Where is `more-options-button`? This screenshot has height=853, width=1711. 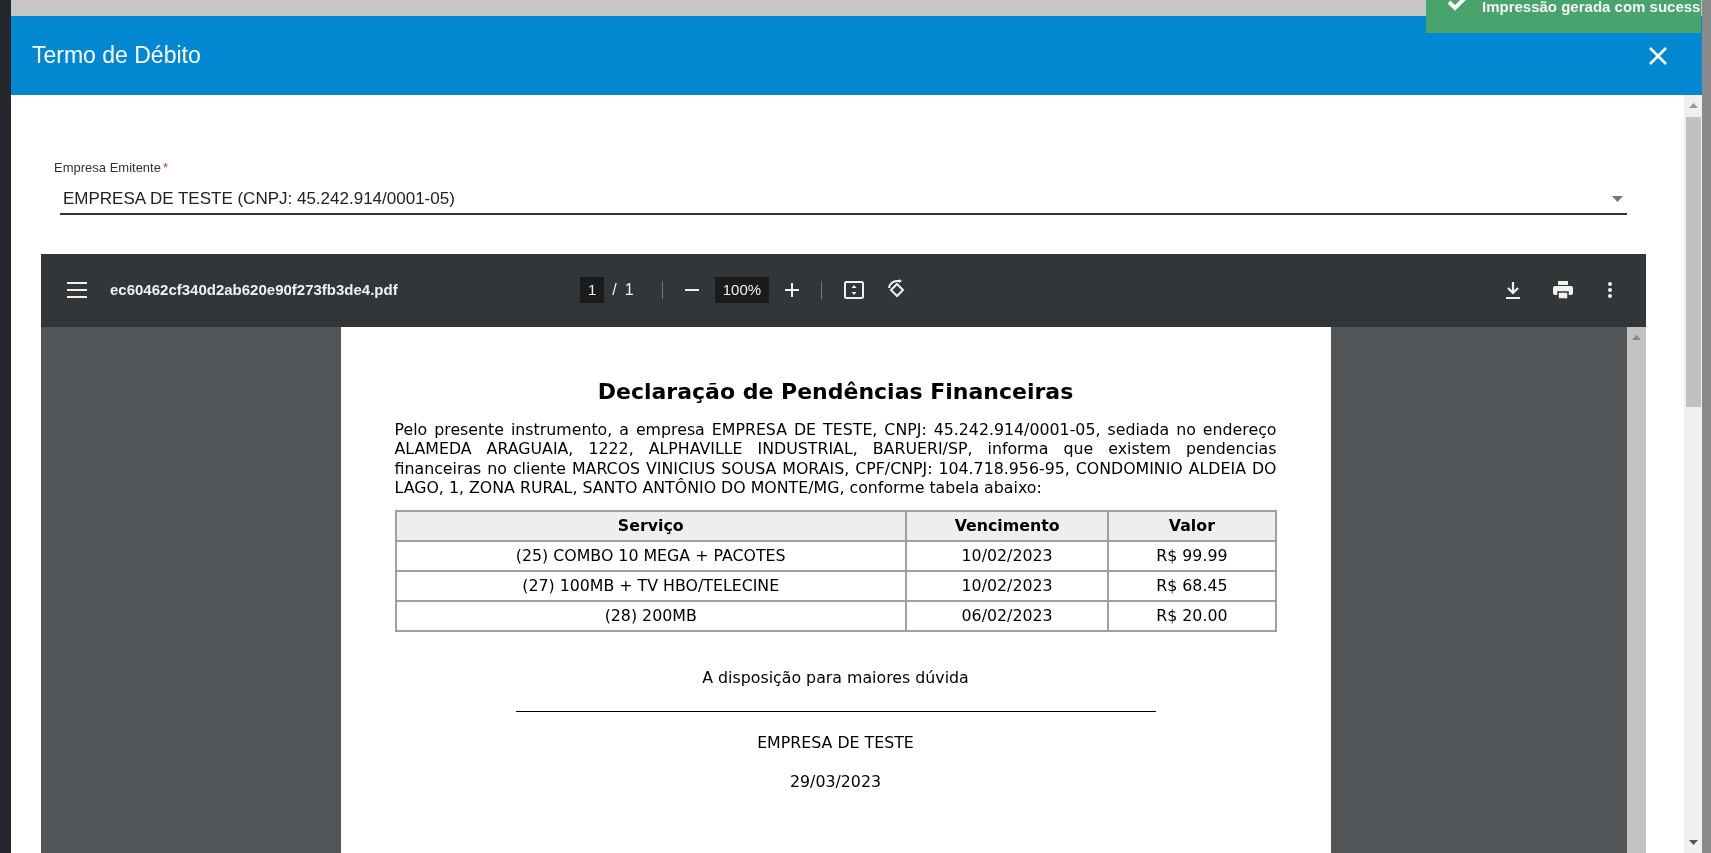 more-options-button is located at coordinates (1610, 290).